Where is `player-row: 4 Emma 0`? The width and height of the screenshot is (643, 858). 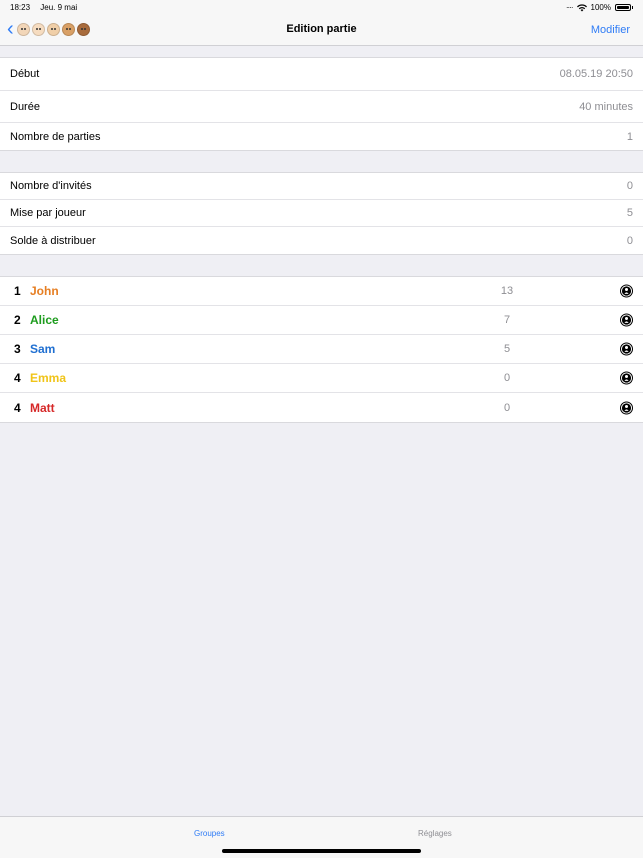
player-row: 4 Emma 0 is located at coordinates (321, 378).